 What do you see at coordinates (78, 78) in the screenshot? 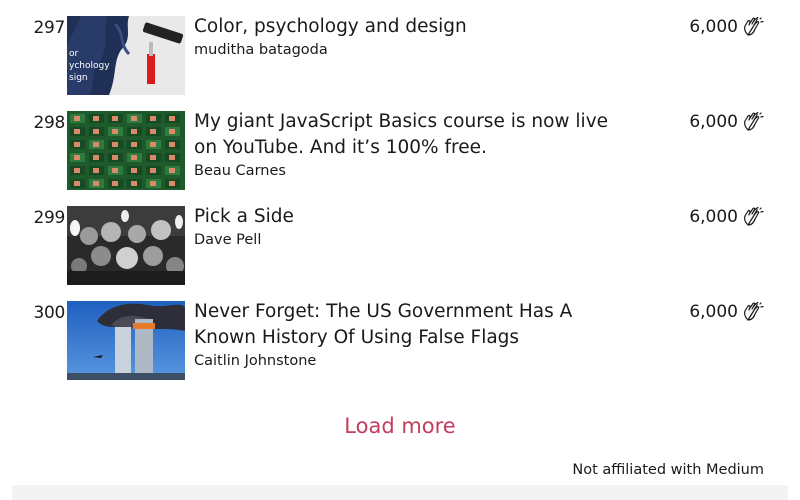
I see `svg-text: sign` at bounding box center [78, 78].